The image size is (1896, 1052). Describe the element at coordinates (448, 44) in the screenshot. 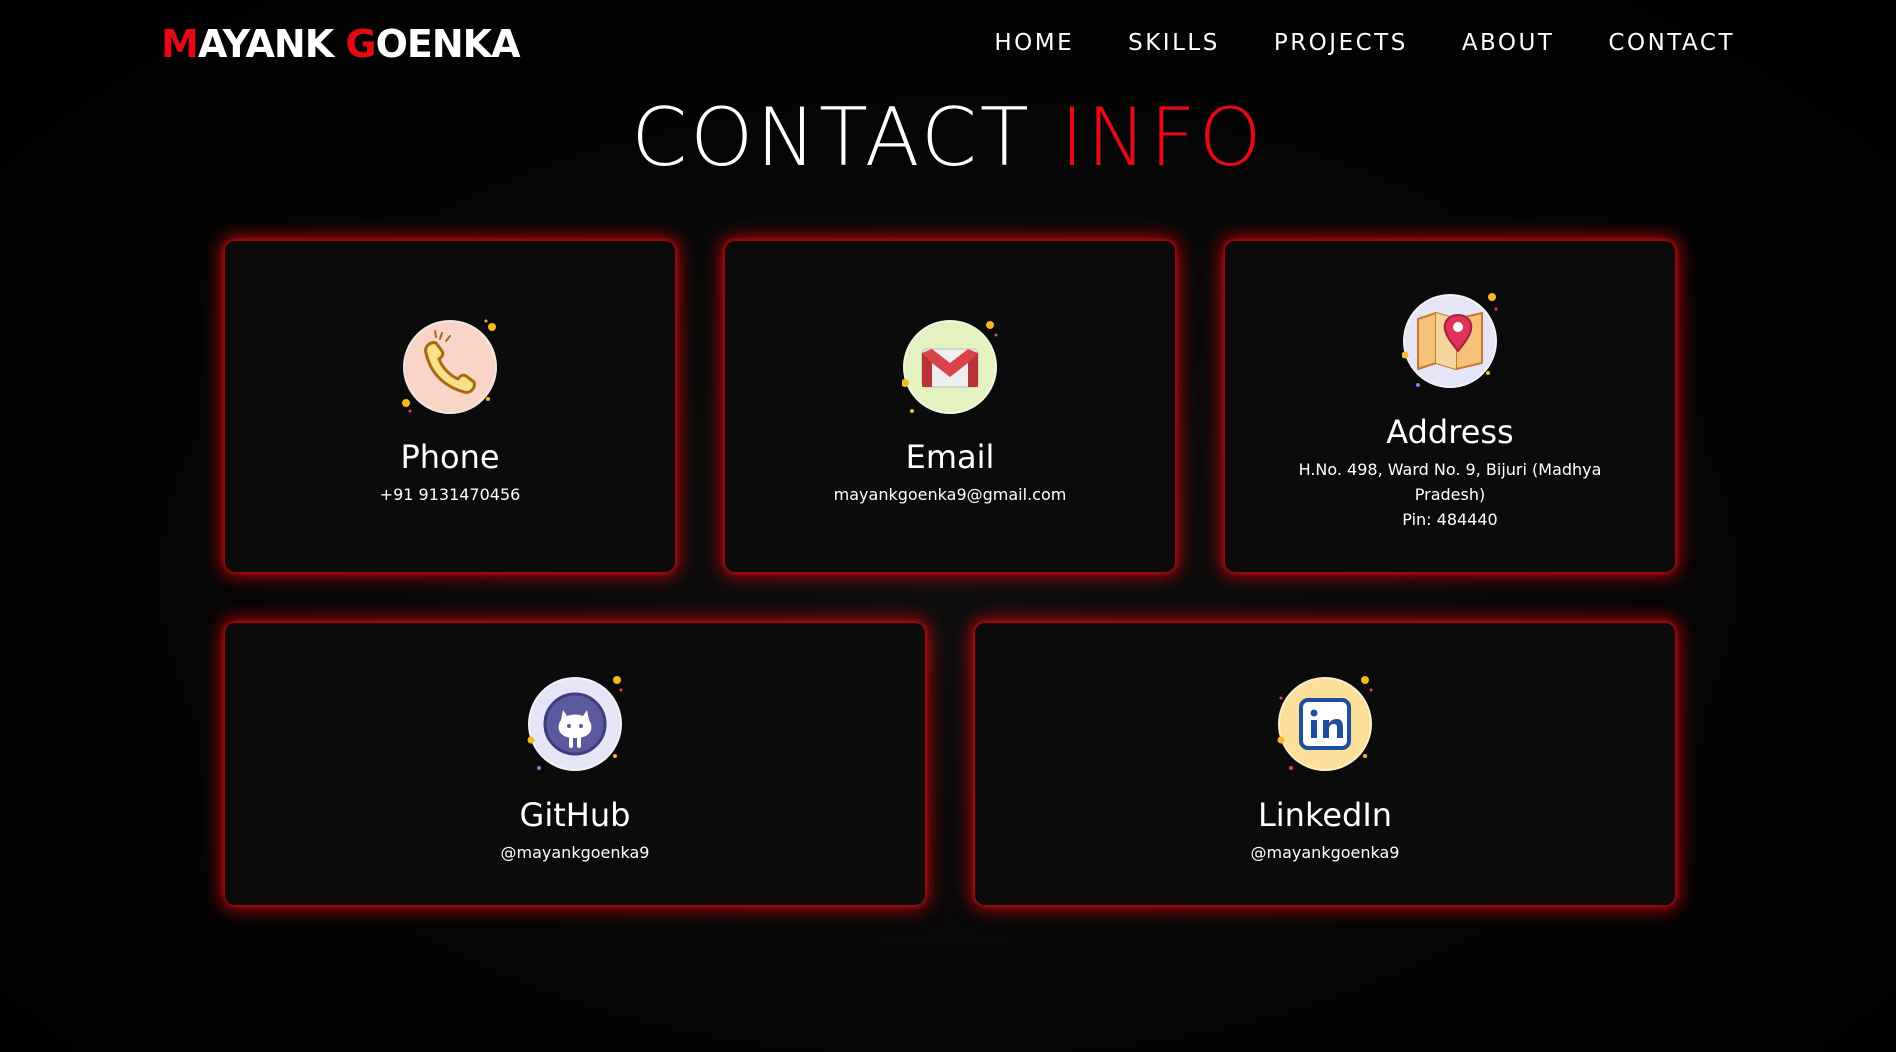

I see `brand-last-name: OENKA` at that location.